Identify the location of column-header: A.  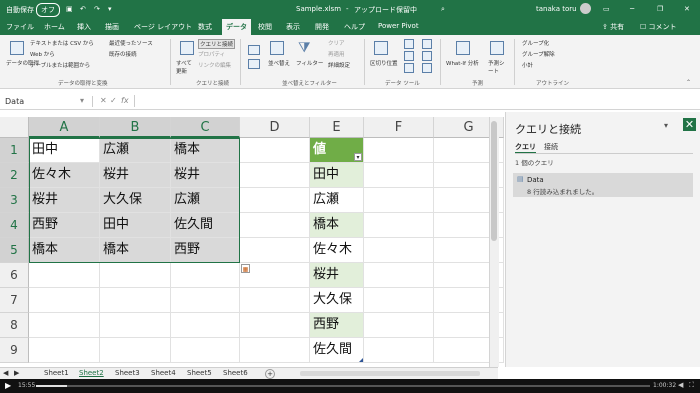
(64, 127).